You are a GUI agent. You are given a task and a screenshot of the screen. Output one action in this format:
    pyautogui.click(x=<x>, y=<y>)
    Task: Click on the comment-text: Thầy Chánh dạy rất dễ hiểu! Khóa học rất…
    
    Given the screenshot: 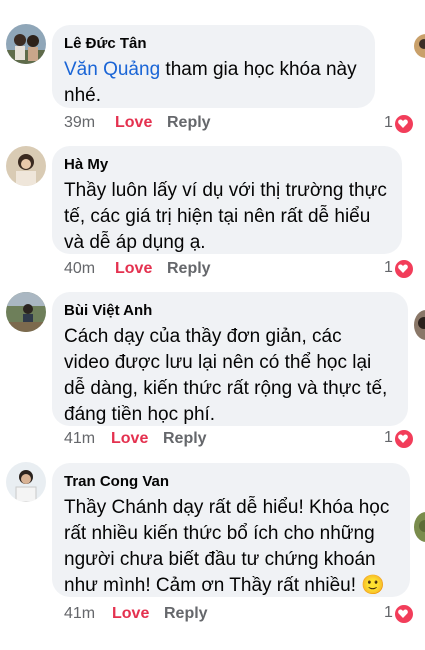 What is the action you would take?
    pyautogui.click(x=227, y=546)
    